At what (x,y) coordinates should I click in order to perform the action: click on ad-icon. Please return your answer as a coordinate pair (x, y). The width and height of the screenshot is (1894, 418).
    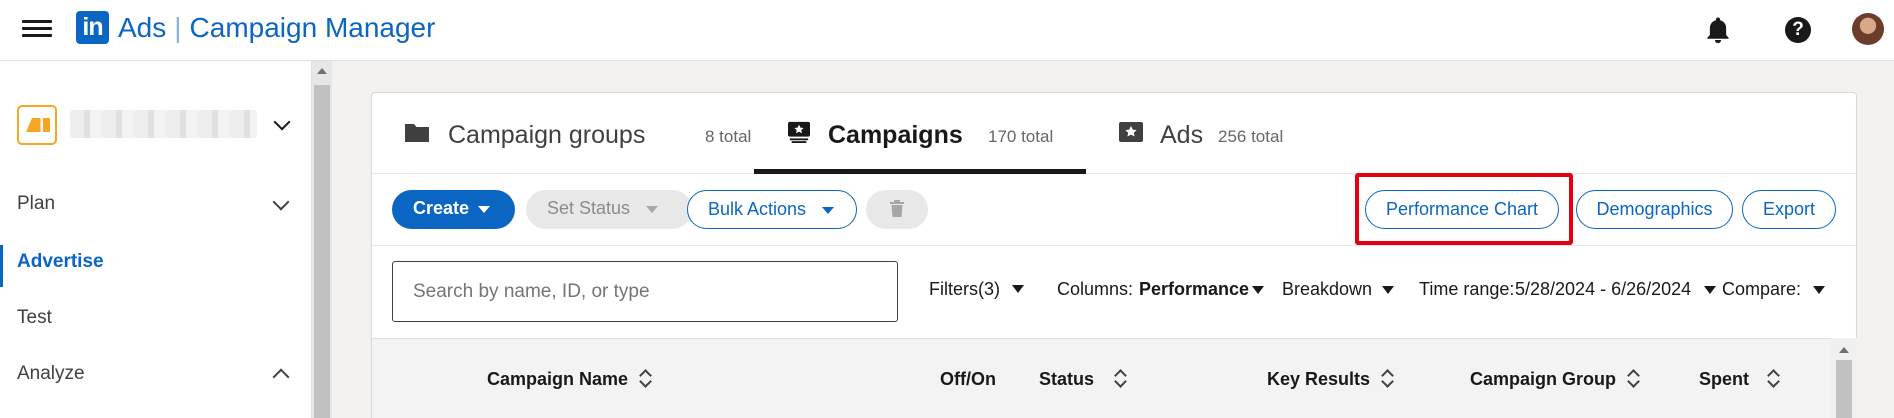
    Looking at the image, I should click on (1131, 132).